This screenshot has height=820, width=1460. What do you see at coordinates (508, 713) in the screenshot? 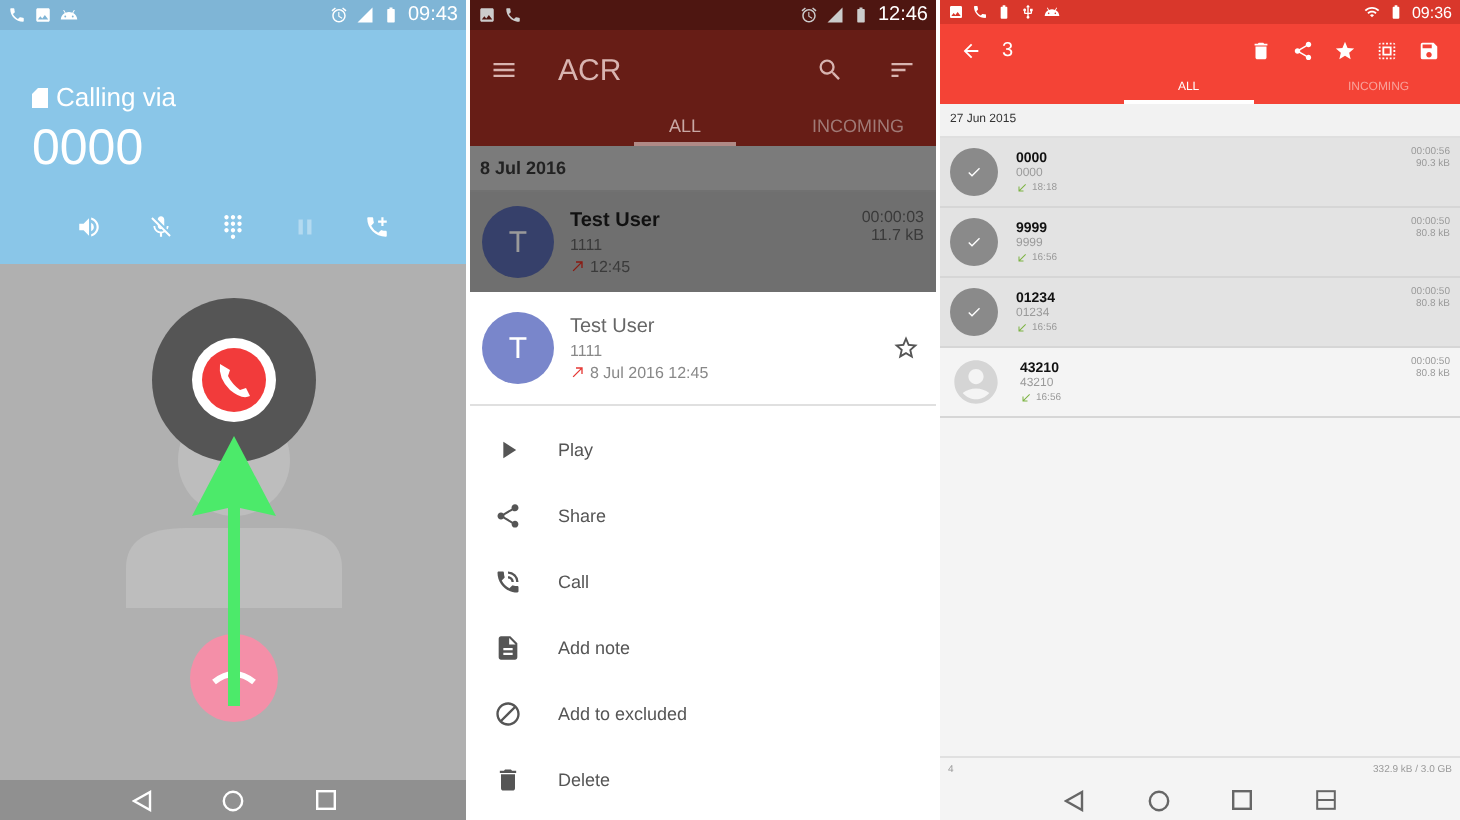
I see `block-icon` at bounding box center [508, 713].